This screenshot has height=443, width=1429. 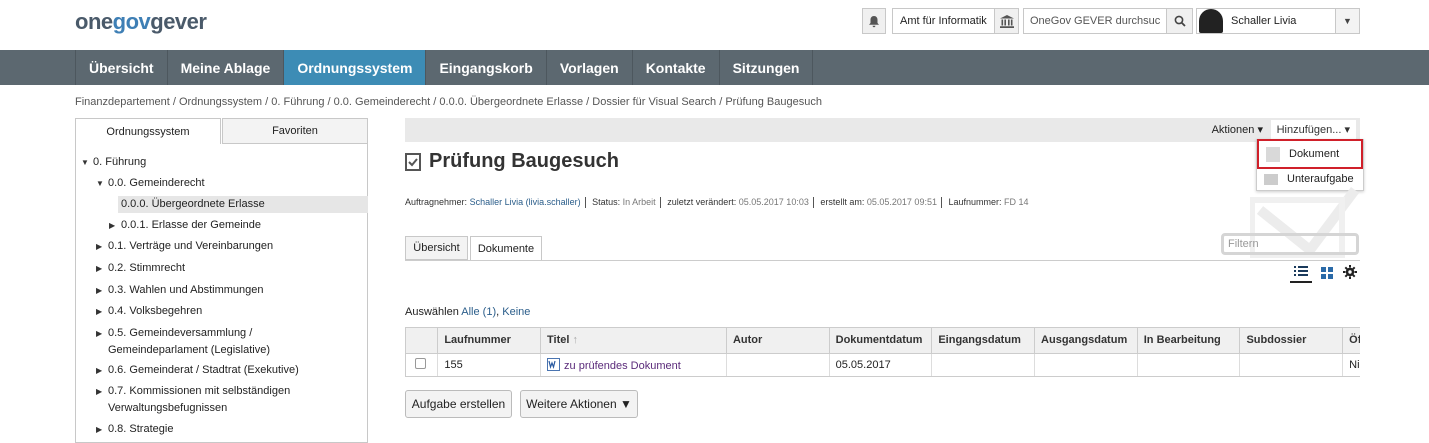 I want to click on column-header-autor: Autor, so click(x=778, y=341).